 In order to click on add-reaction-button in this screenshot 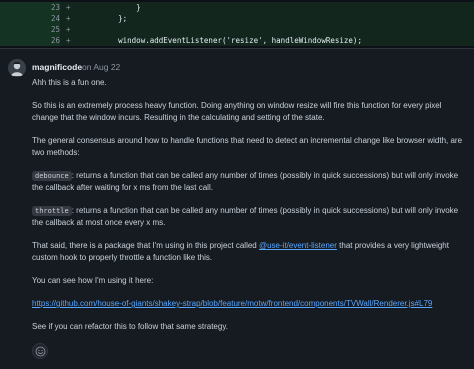, I will do `click(40, 351)`.